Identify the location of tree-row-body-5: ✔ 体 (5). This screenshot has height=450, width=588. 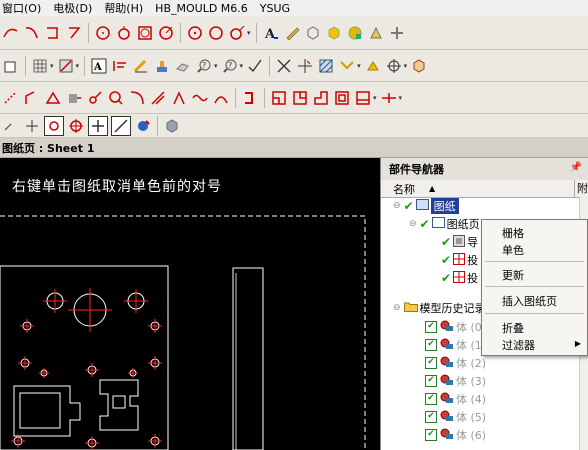
(455, 417).